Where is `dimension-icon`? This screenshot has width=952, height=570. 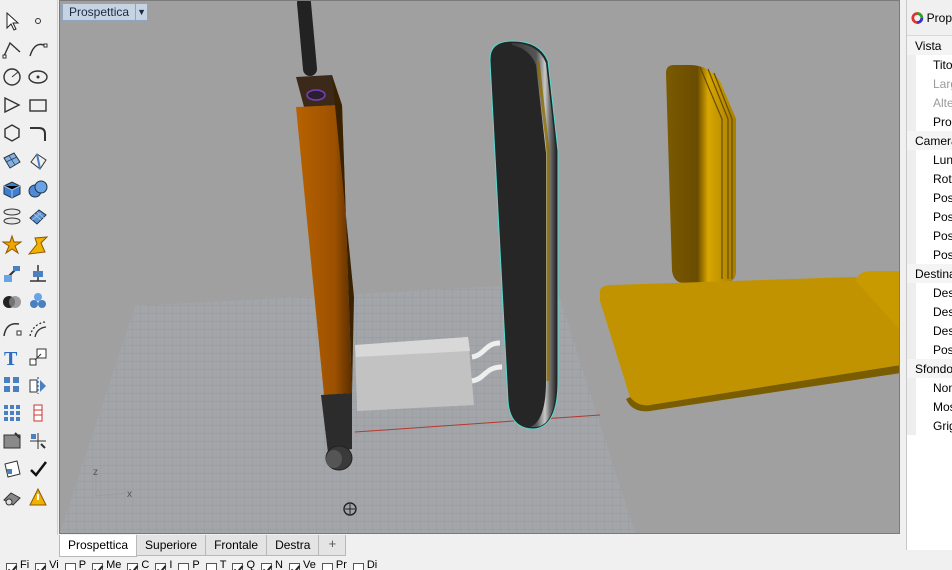 dimension-icon is located at coordinates (38, 413).